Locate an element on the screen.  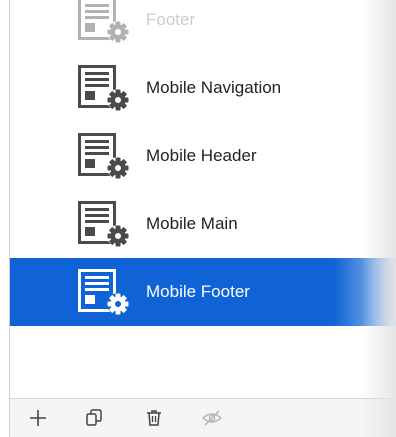
bottom-toolbar is located at coordinates (203, 417).